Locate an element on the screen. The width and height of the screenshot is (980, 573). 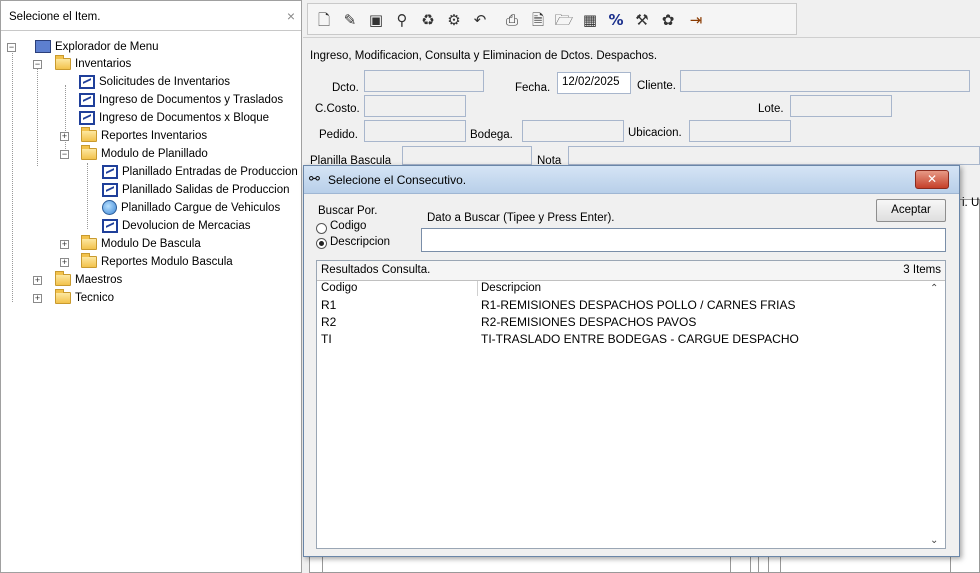
vertical-scrollbar: ⌃ ⌄ is located at coordinates (936, 414).